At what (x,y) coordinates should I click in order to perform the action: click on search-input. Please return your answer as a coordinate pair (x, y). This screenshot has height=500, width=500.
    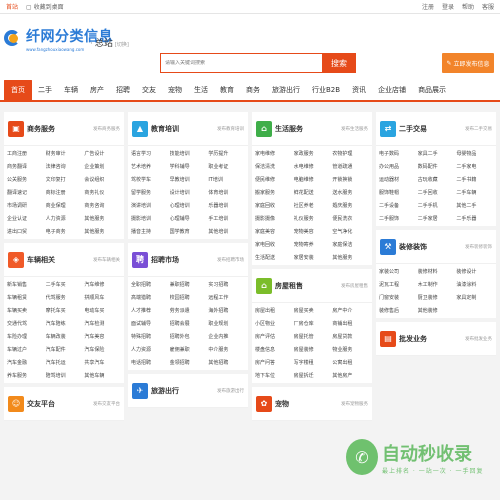
    Looking at the image, I should click on (235, 63).